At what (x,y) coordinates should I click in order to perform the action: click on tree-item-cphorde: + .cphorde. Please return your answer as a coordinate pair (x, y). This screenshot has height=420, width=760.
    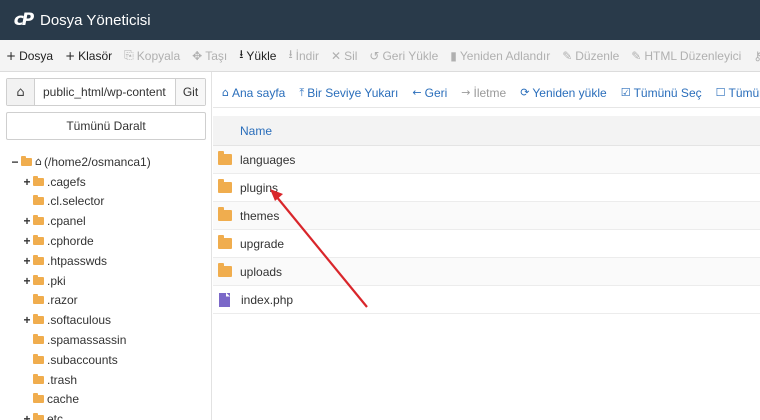
    Looking at the image, I should click on (110, 241).